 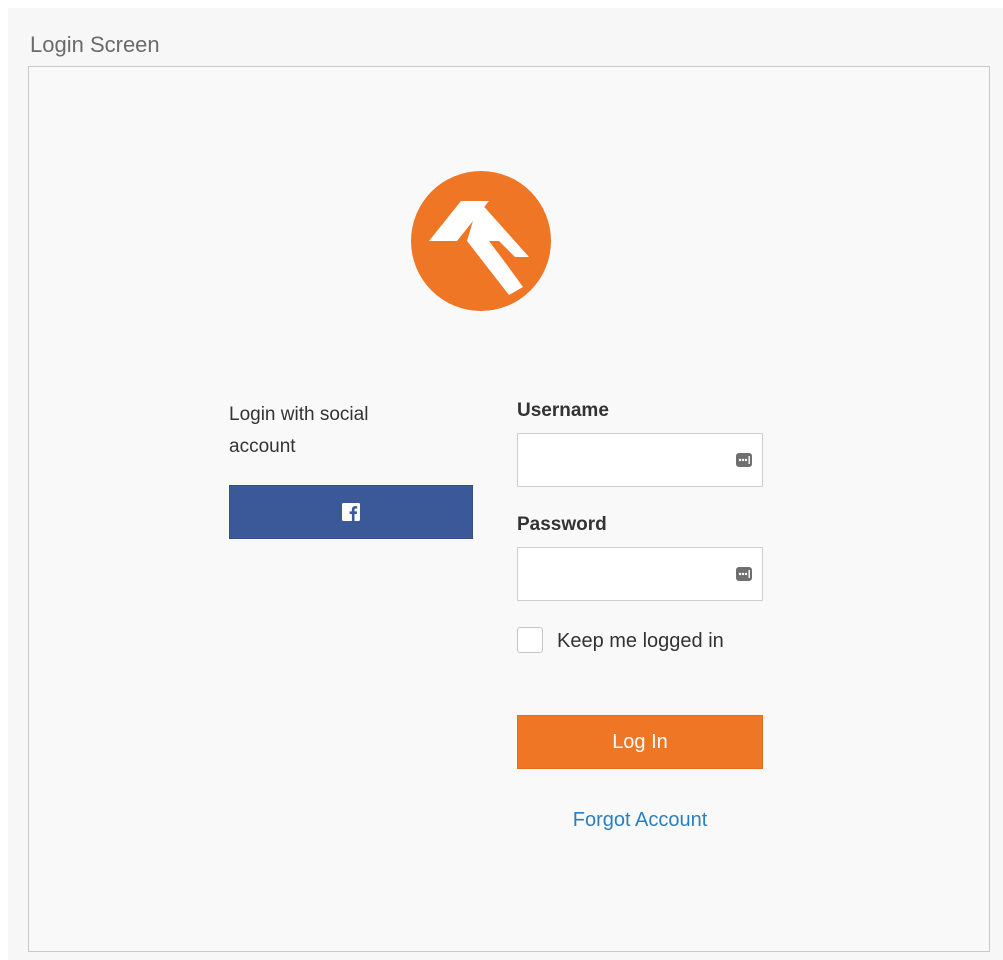 I want to click on facebook-login-button, so click(x=351, y=512).